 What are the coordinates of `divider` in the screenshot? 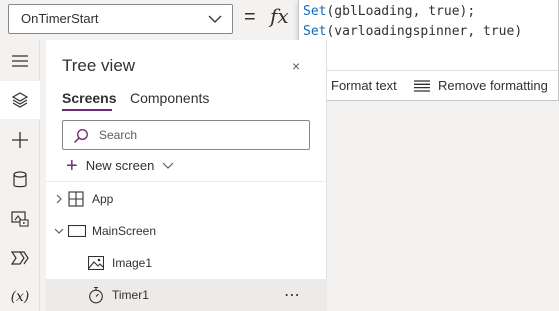 It's located at (186, 181).